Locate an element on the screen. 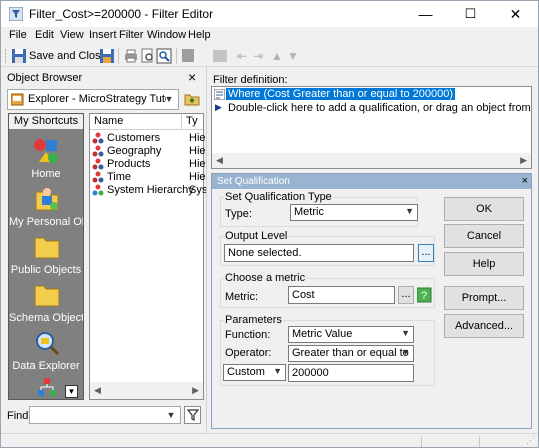 This screenshot has height=448, width=539. shortcuts-more-button: ▼ is located at coordinates (71, 391).